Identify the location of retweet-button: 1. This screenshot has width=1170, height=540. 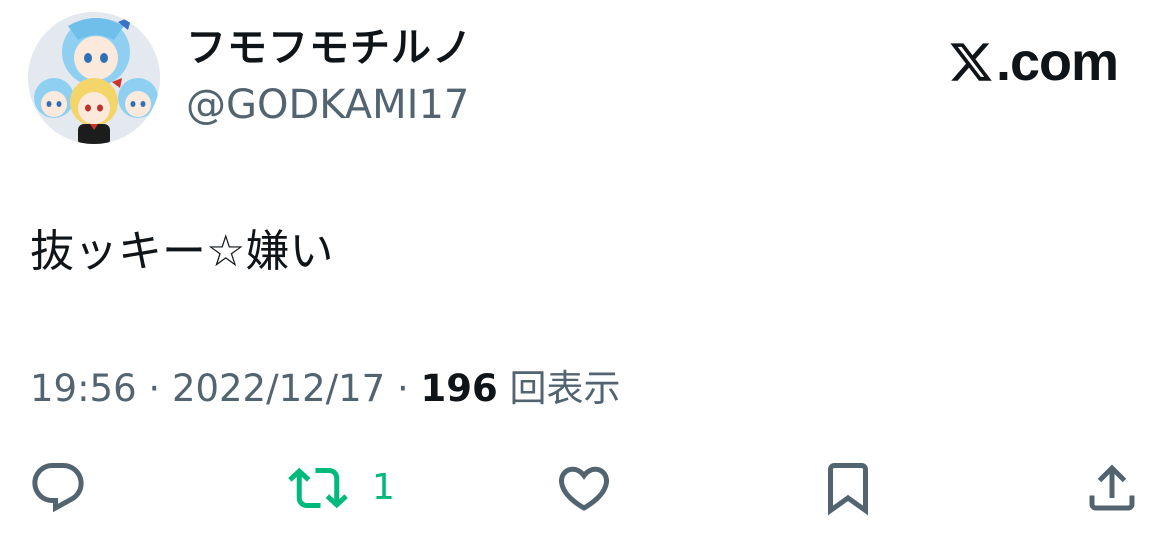
(341, 488).